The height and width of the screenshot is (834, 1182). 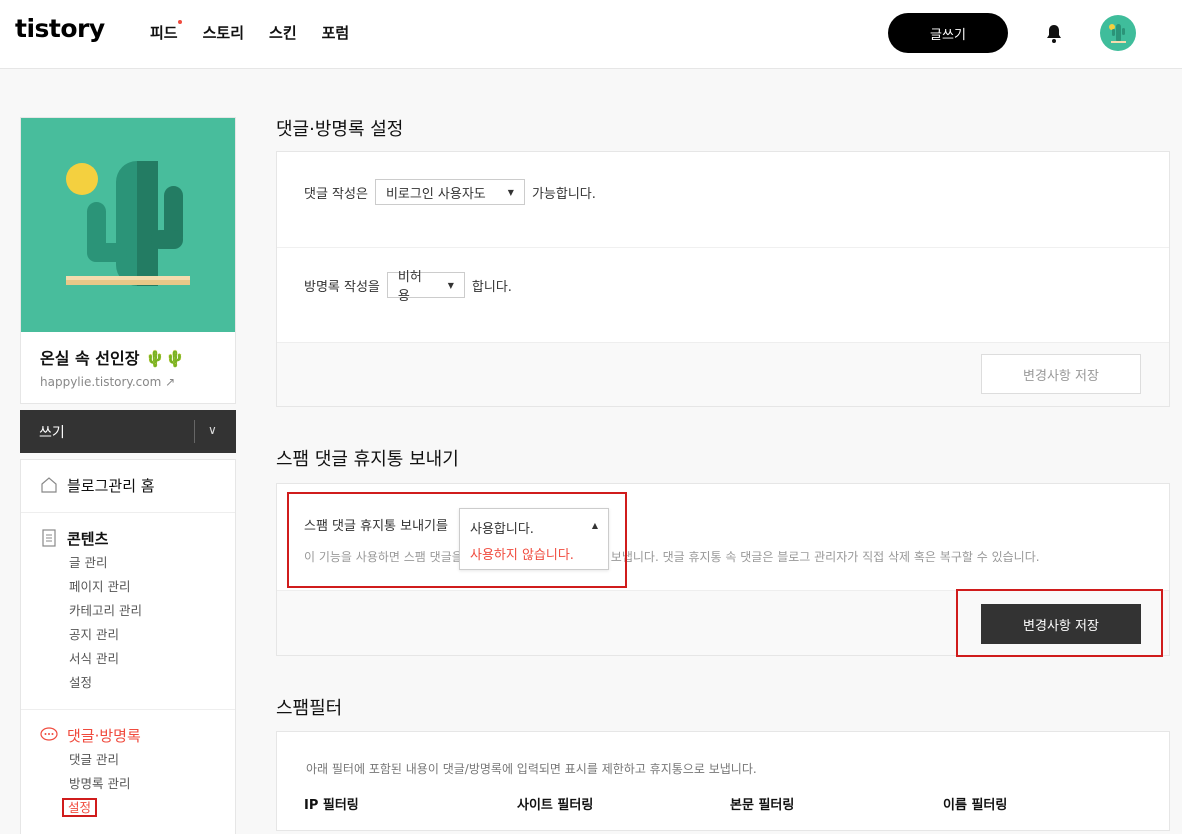 I want to click on highlight-box-dropdown, so click(x=457, y=540).